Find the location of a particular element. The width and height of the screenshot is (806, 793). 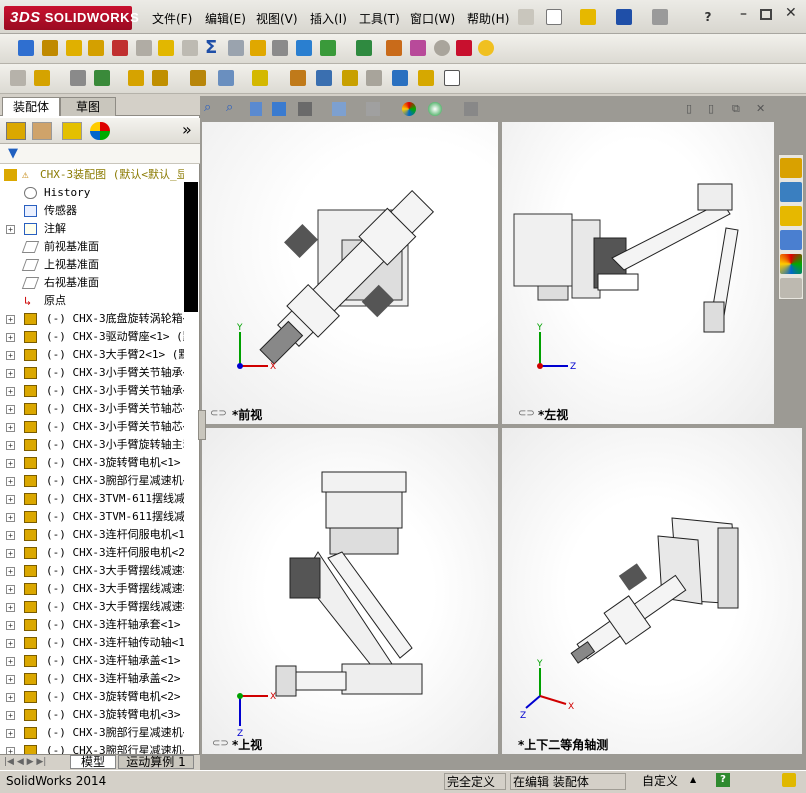

filter-icon: ▼ is located at coordinates (13, 153).